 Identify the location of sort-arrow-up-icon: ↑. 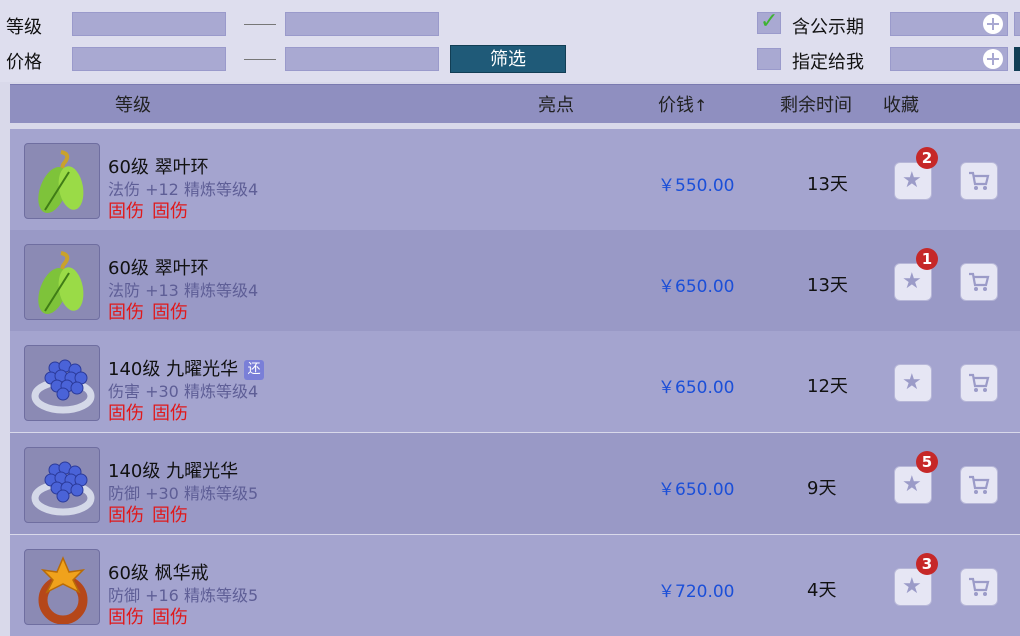
(701, 105).